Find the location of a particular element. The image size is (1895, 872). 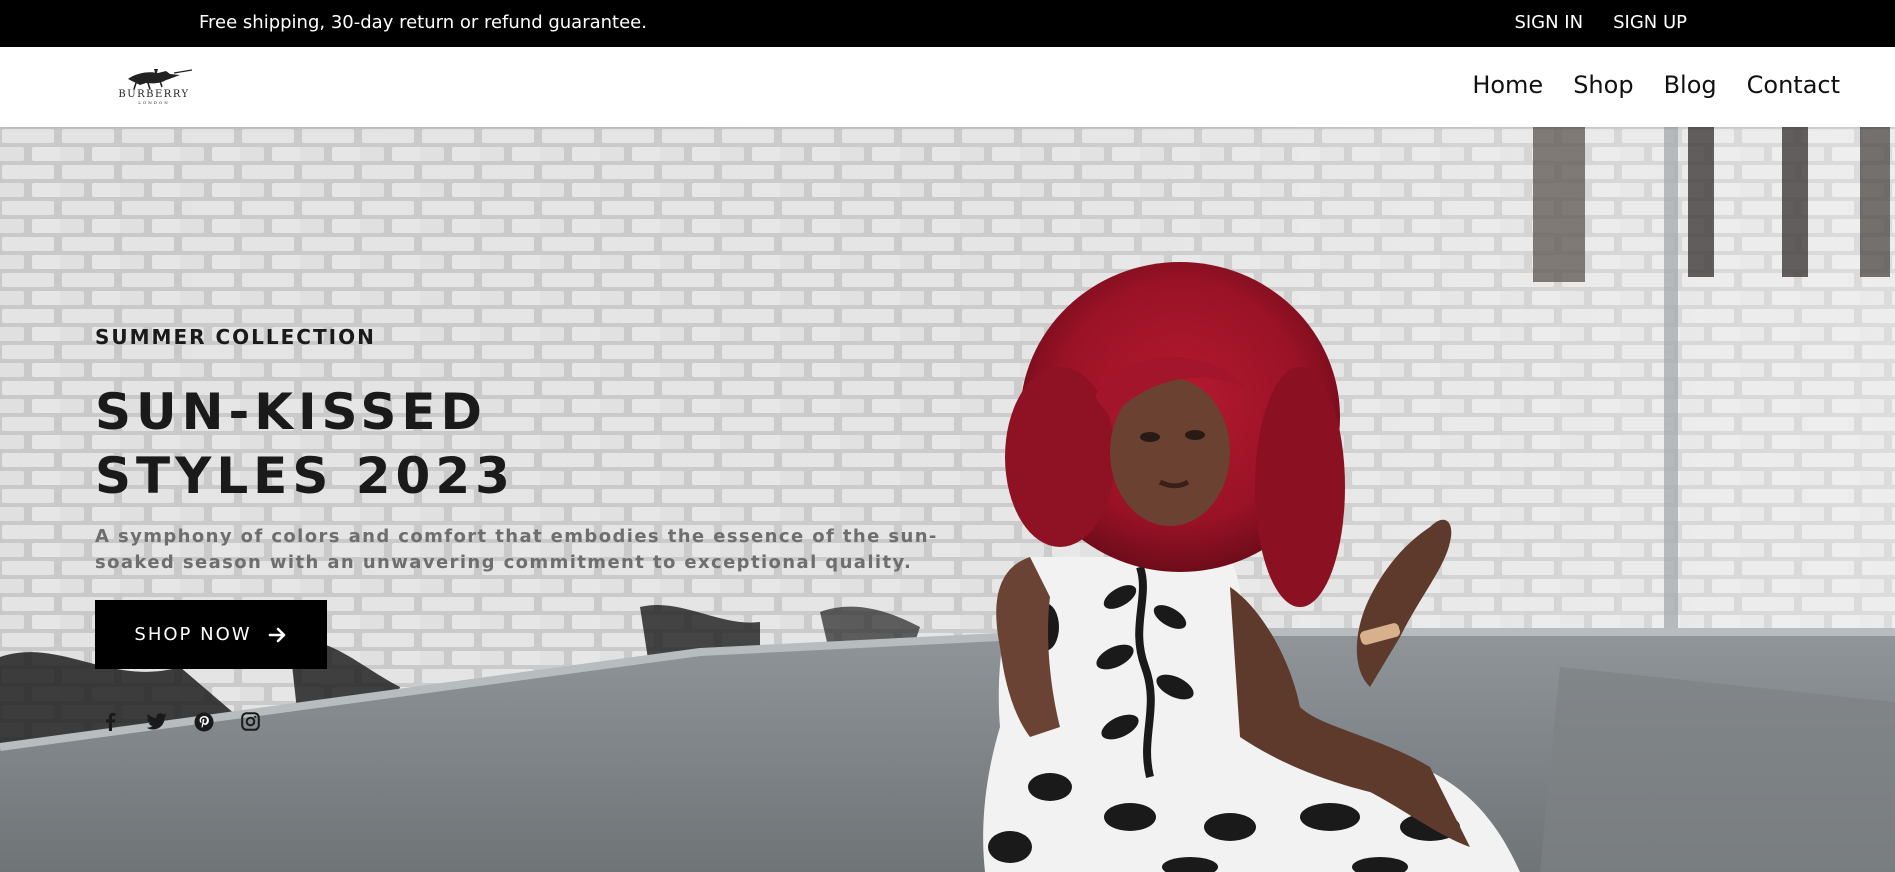

main-nav: Home Shop Blog Contact is located at coordinates (1656, 85).